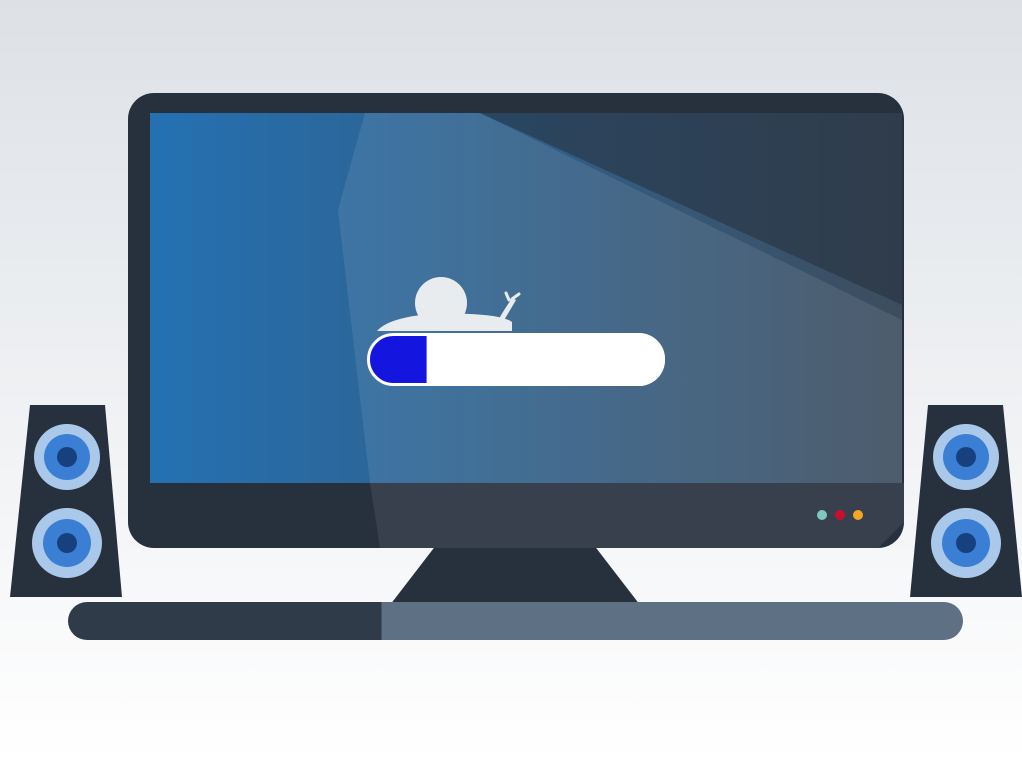  What do you see at coordinates (966, 501) in the screenshot?
I see `right-speaker` at bounding box center [966, 501].